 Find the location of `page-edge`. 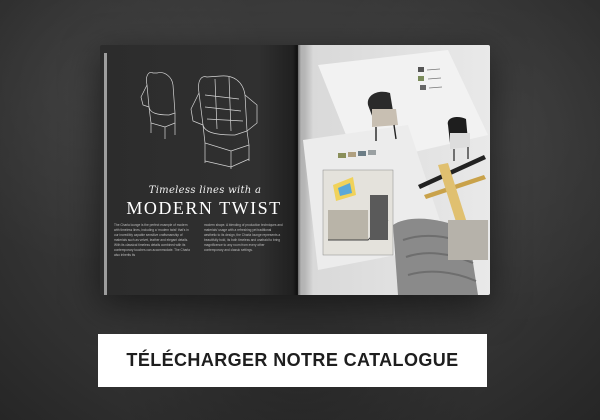

page-edge is located at coordinates (105, 174).